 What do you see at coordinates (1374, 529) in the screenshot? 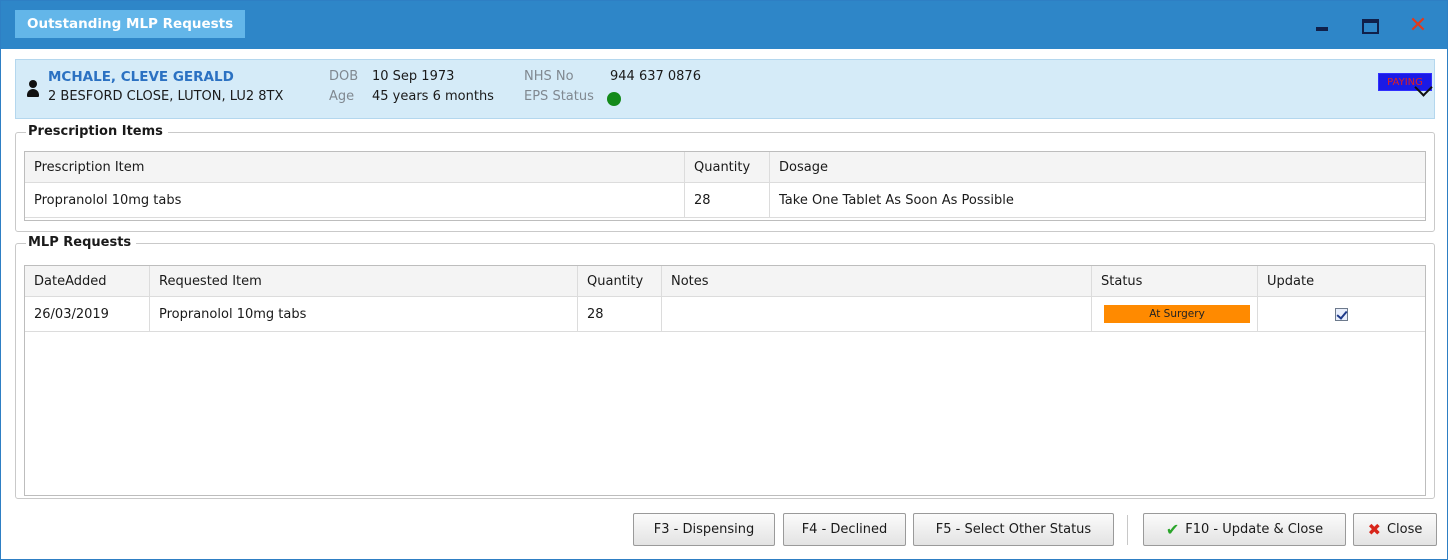
I see `close-icon: ✖` at bounding box center [1374, 529].